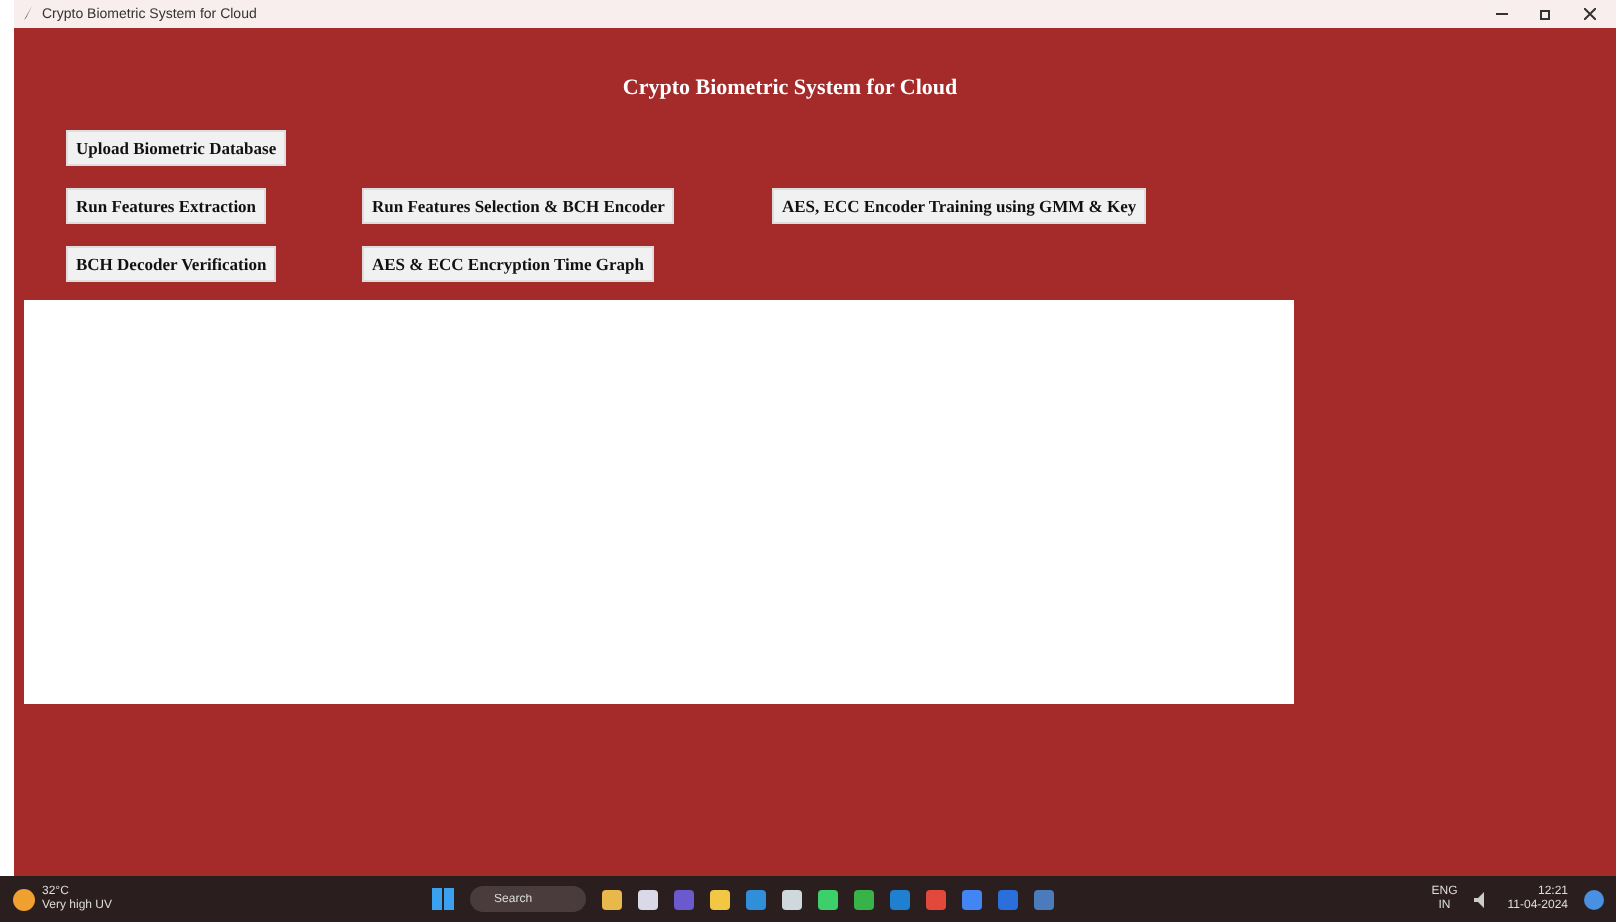  What do you see at coordinates (508, 264) in the screenshot?
I see `action-button: AES & ECC Encryption Time Graph` at bounding box center [508, 264].